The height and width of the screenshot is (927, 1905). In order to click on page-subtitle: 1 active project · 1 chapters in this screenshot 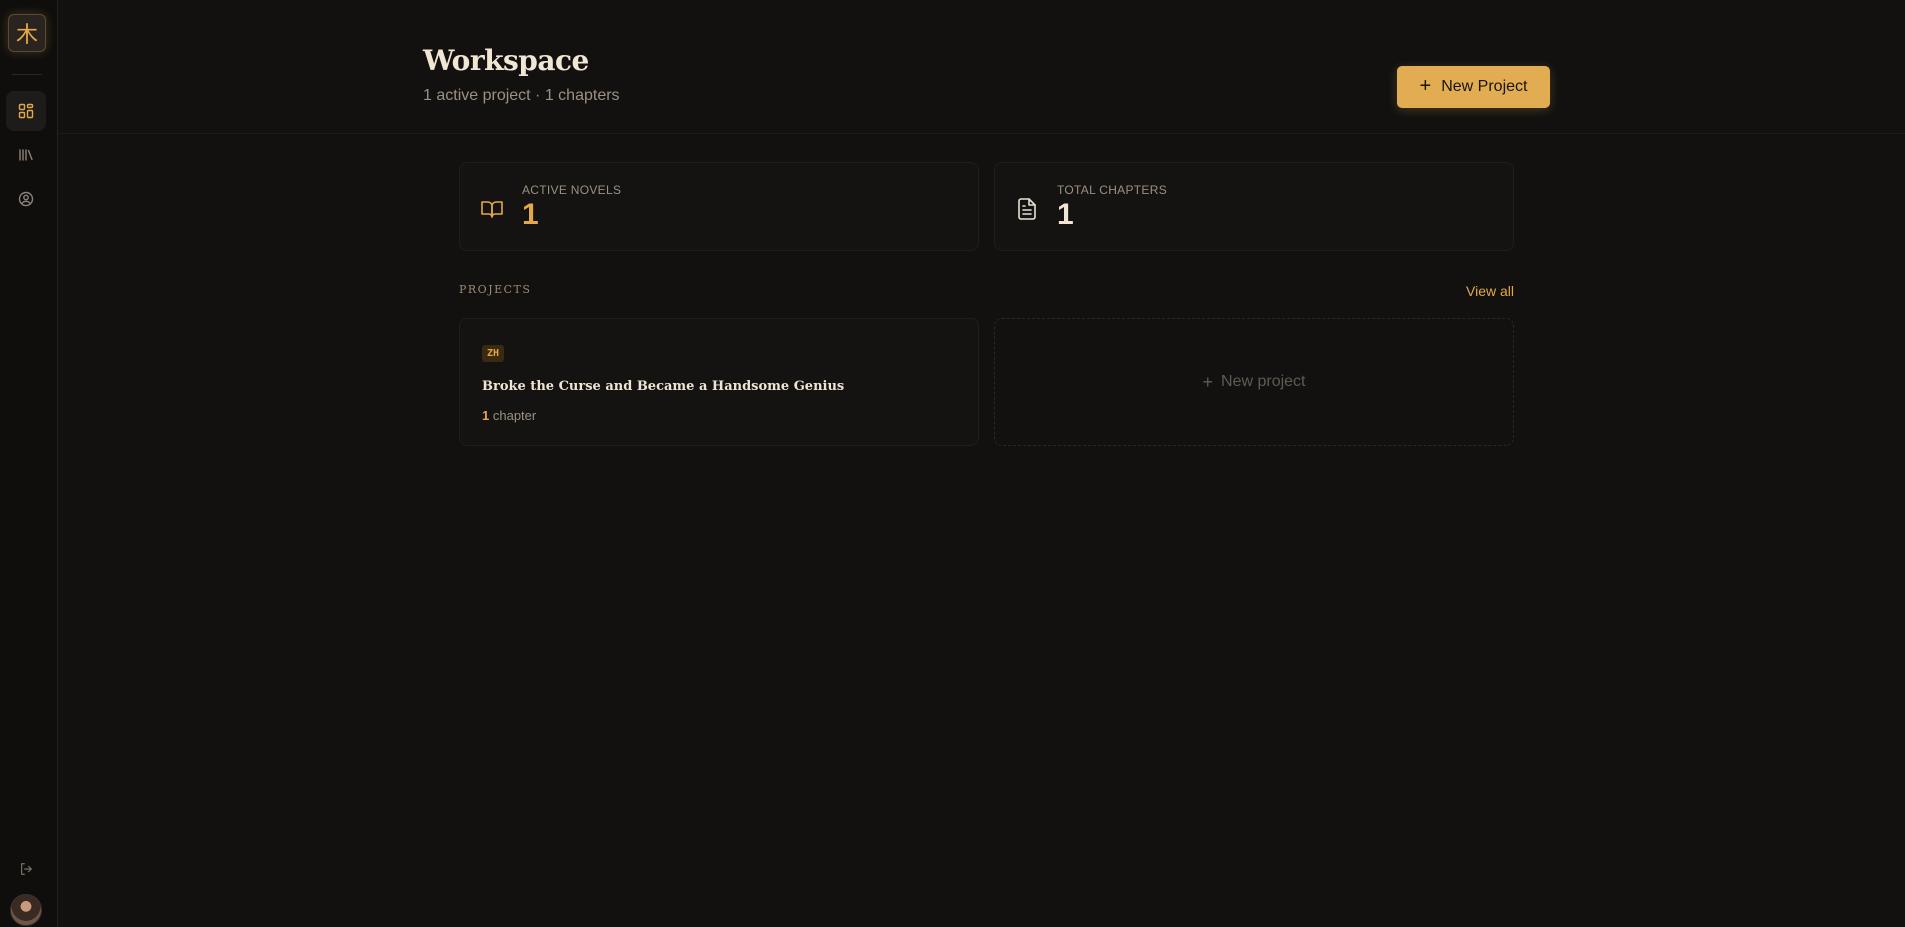, I will do `click(521, 95)`.